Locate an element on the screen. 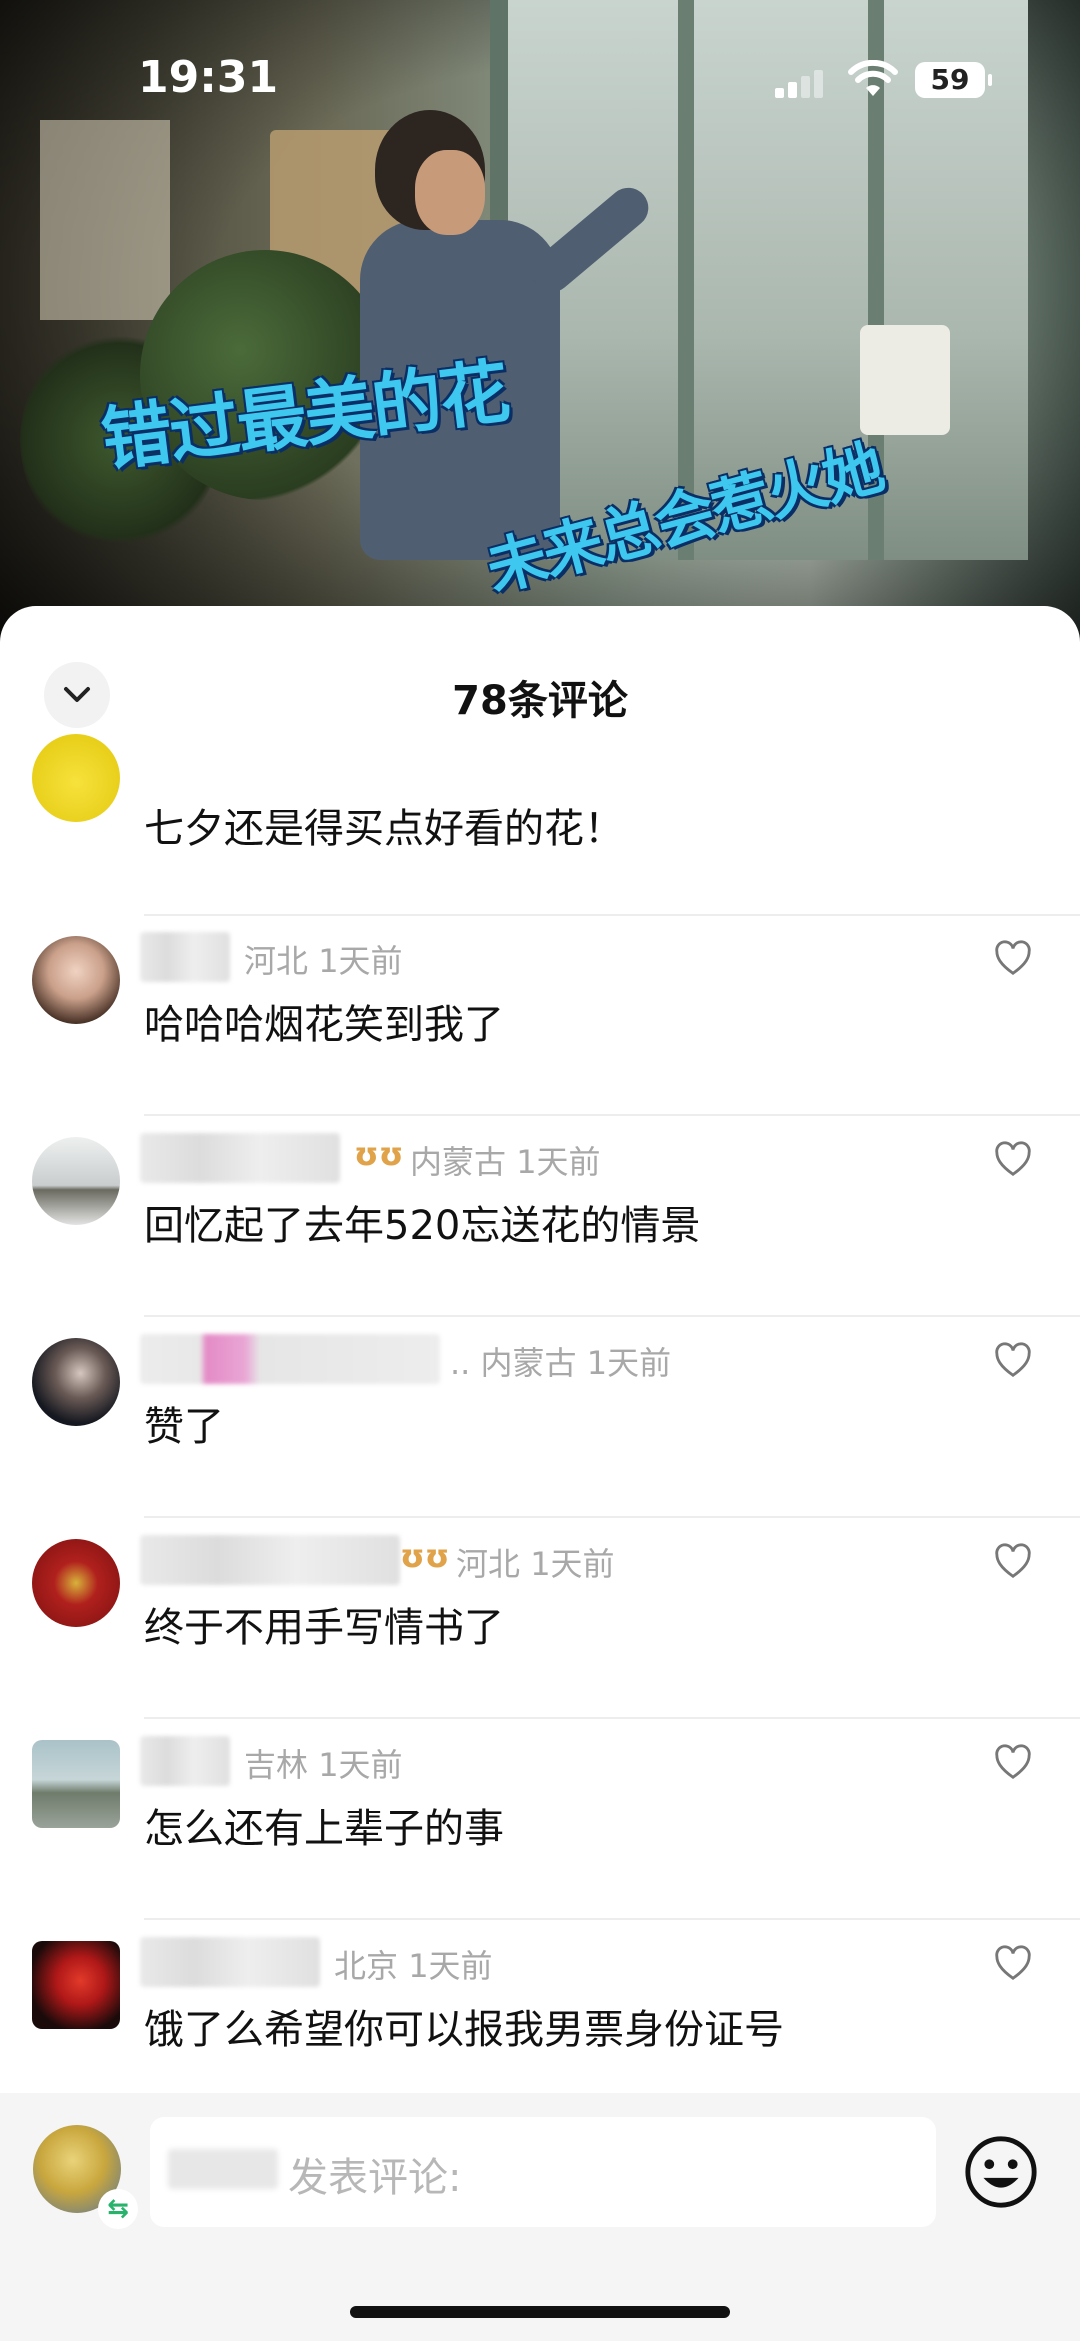 This screenshot has width=1080, height=2341. comment-meta: 北京 1天前 is located at coordinates (413, 1964).